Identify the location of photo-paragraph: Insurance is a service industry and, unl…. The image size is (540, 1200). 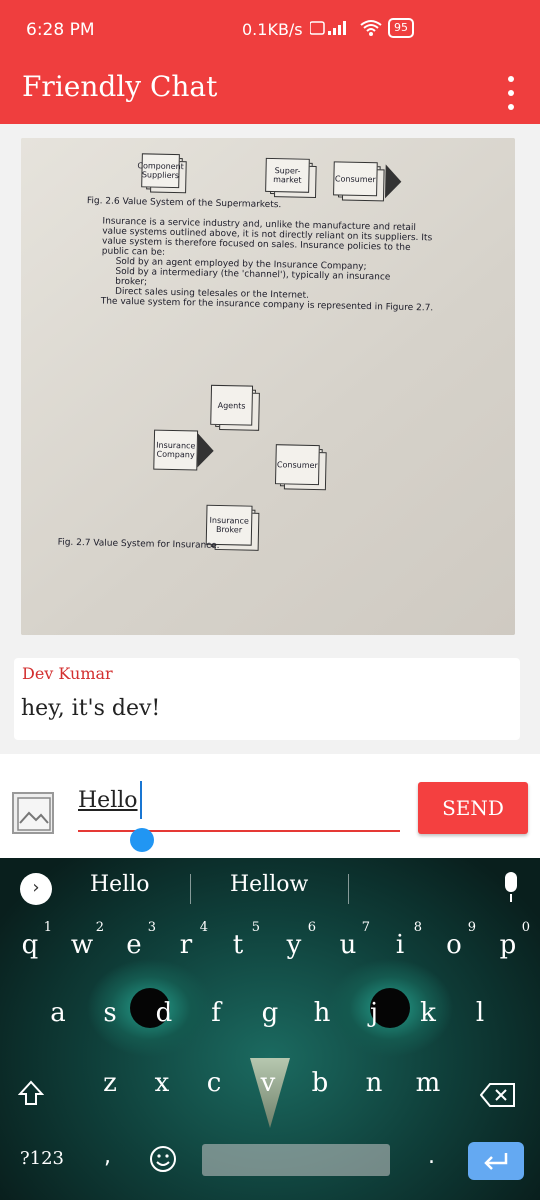
(267, 264).